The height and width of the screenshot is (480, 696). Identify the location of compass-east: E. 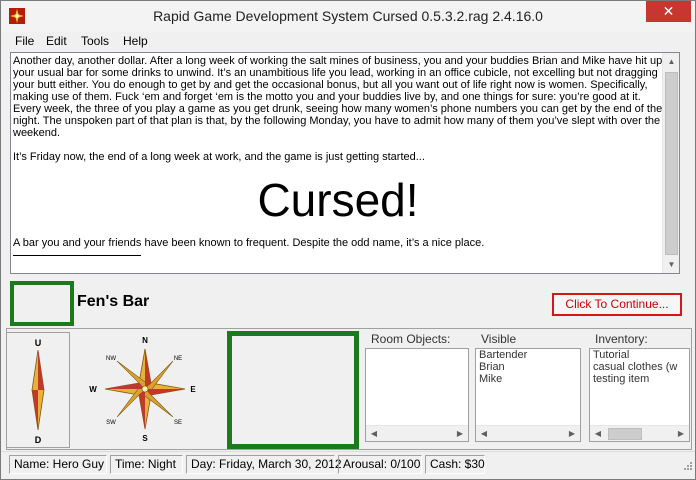
(193, 389).